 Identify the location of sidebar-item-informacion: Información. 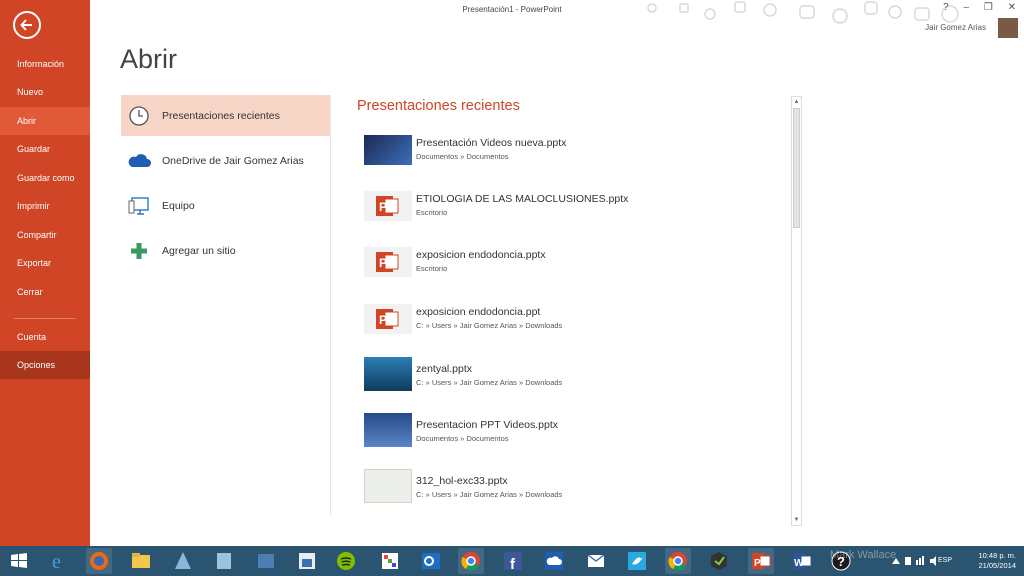
(45, 64).